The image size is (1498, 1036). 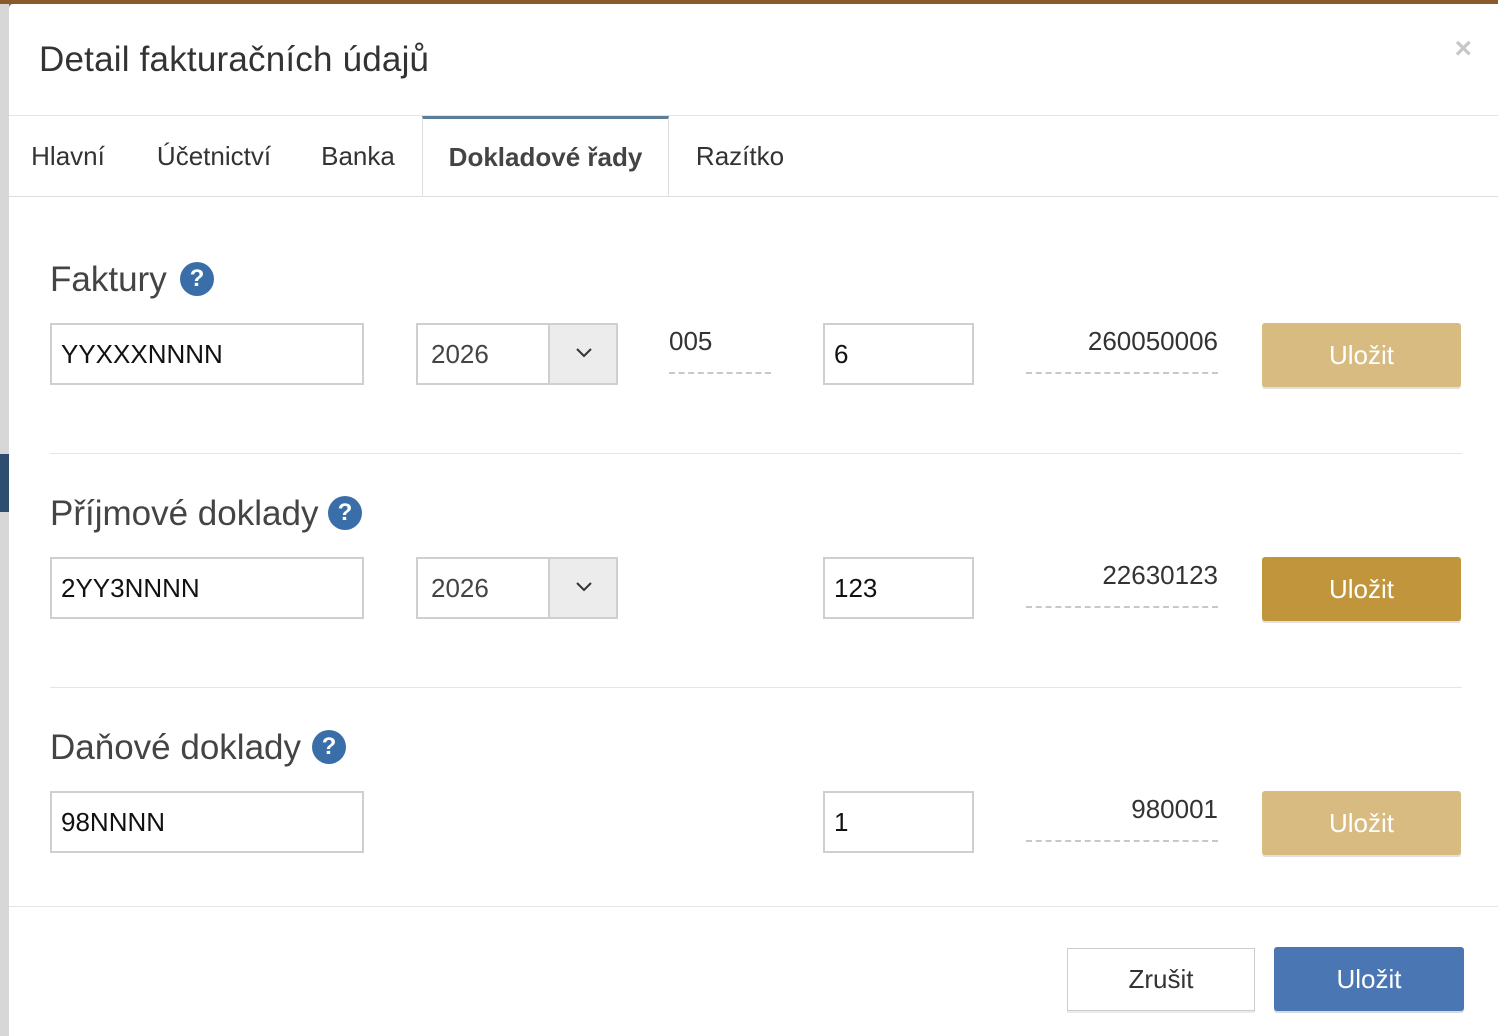 What do you see at coordinates (214, 156) in the screenshot?
I see `tab-ucetnictvi: Účetnictví` at bounding box center [214, 156].